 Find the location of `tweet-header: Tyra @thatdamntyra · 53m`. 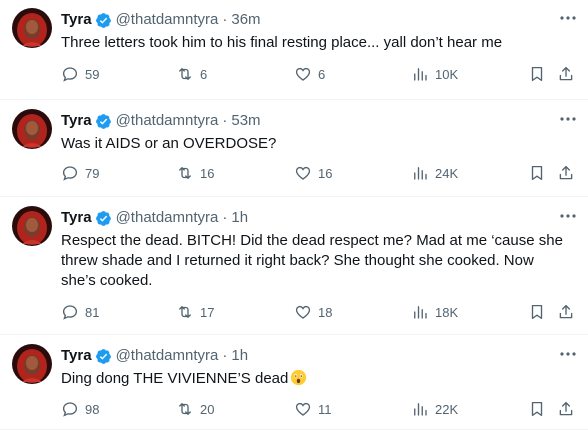

tweet-header: Tyra @thatdamntyra · 53m is located at coordinates (316, 121).